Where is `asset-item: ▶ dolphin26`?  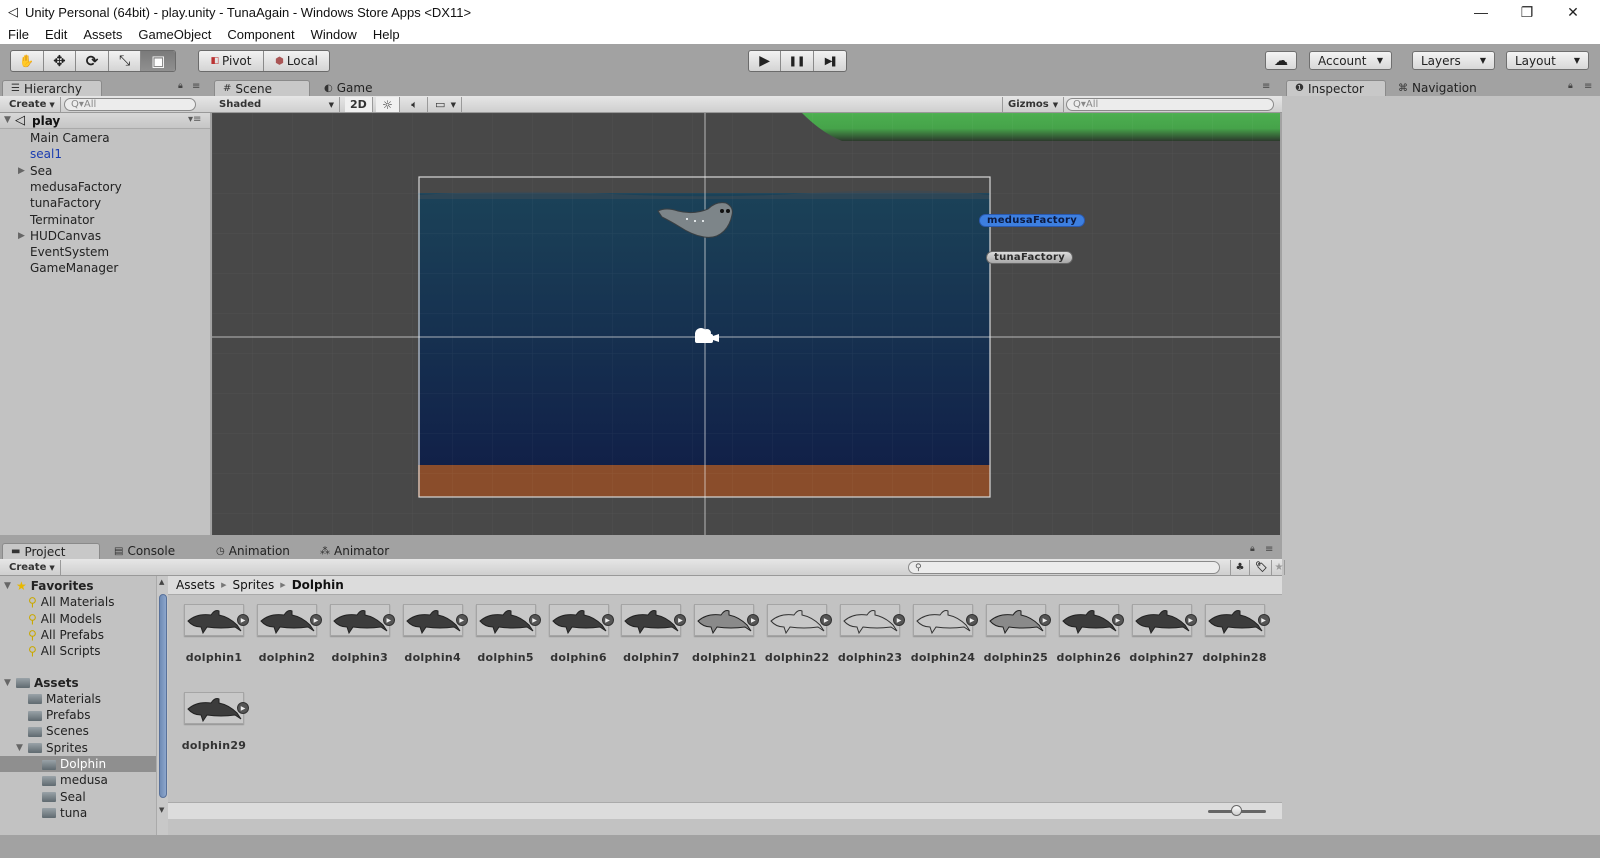
asset-item: ▶ dolphin26 is located at coordinates (1087, 640).